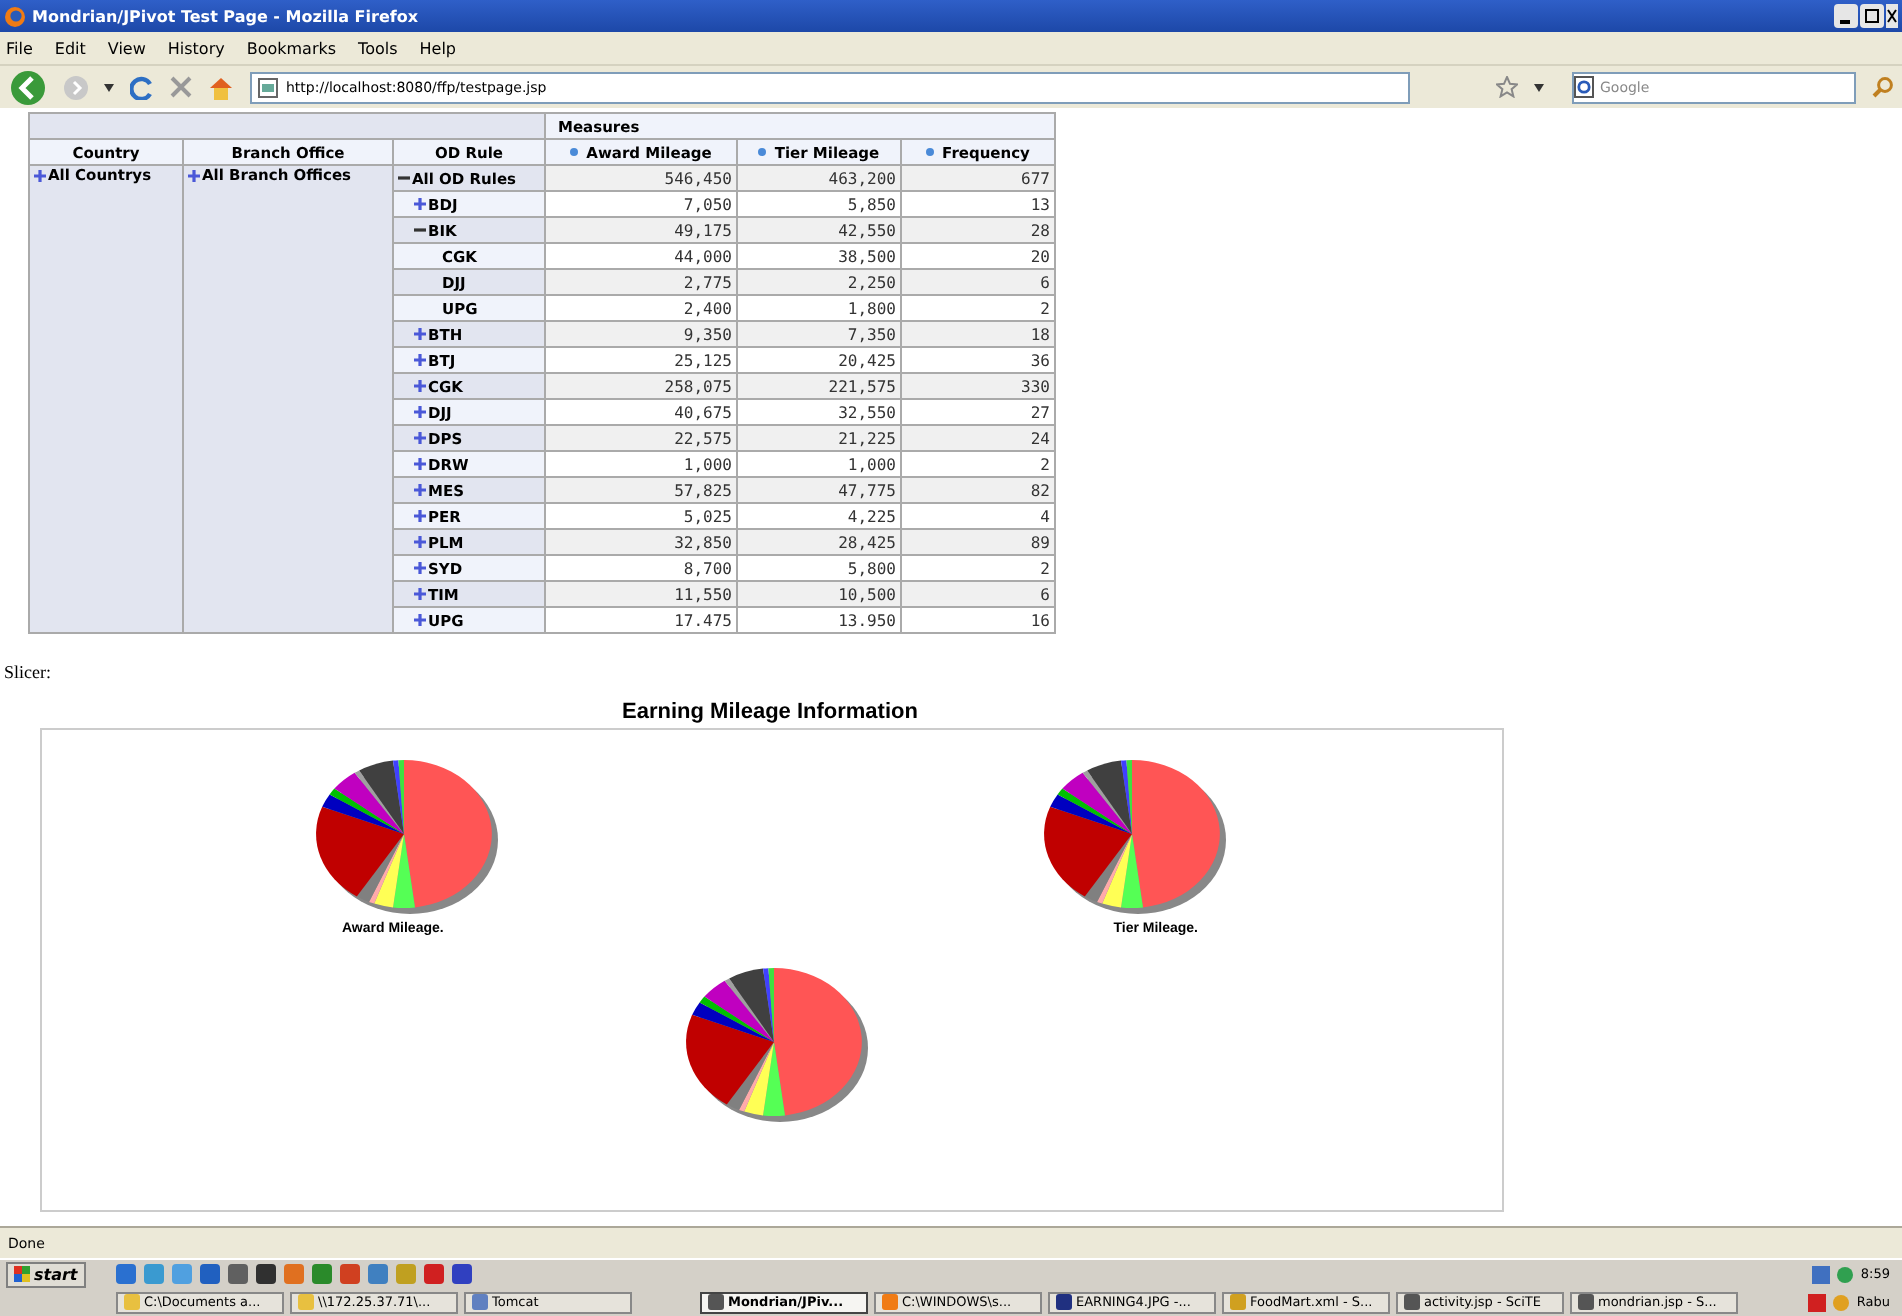 The height and width of the screenshot is (1316, 1902). What do you see at coordinates (819, 204) in the screenshot?
I see `table-cell: 5,850` at bounding box center [819, 204].